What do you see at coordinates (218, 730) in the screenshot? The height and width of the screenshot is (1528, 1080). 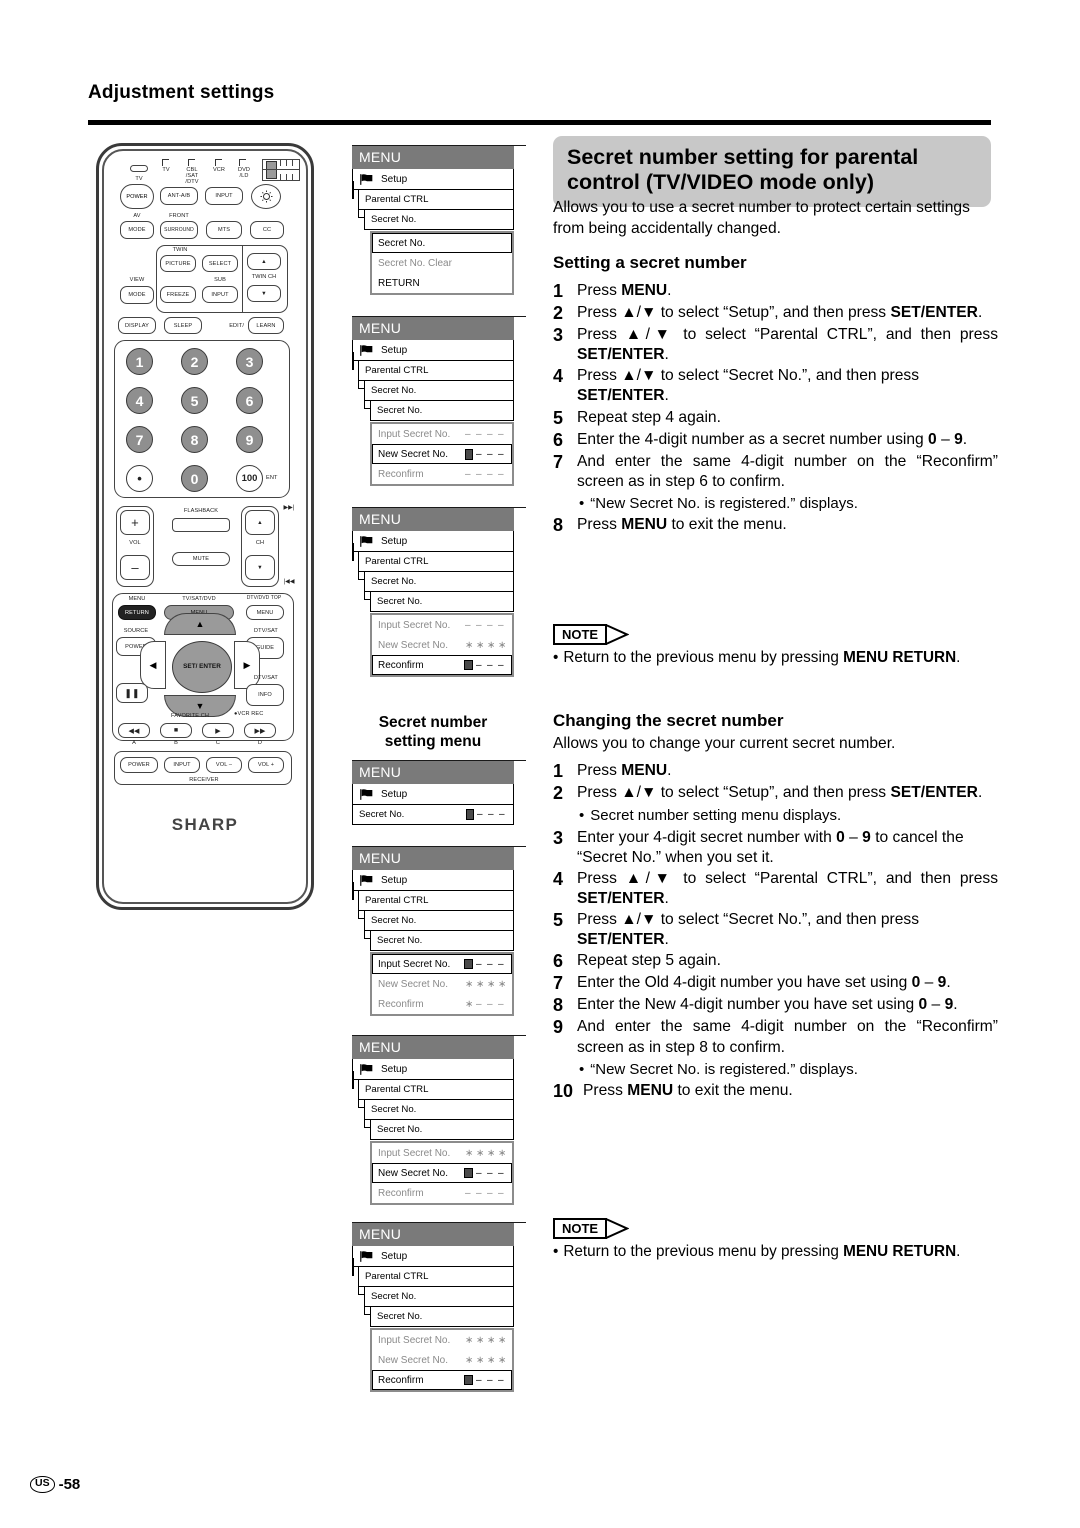 I see `play-button: ▶` at bounding box center [218, 730].